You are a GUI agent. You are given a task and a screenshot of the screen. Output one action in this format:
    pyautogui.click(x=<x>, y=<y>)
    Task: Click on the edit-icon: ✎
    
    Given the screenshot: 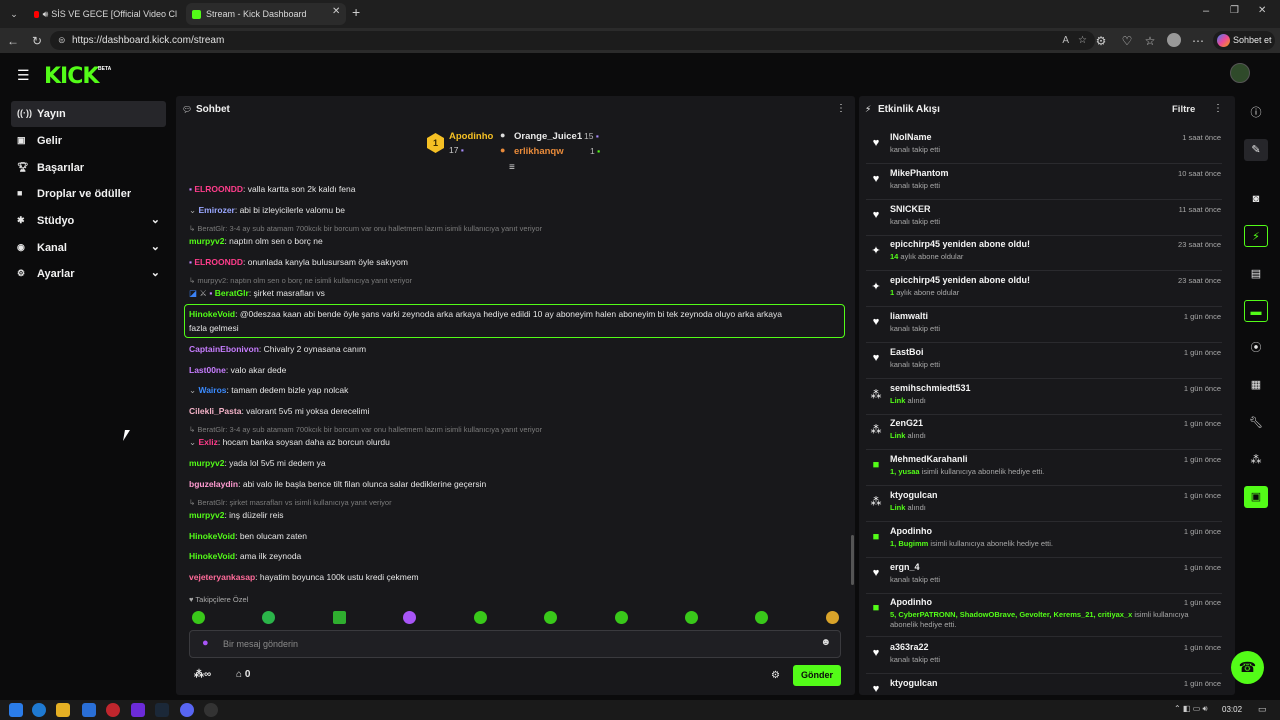 What is the action you would take?
    pyautogui.click(x=1256, y=150)
    